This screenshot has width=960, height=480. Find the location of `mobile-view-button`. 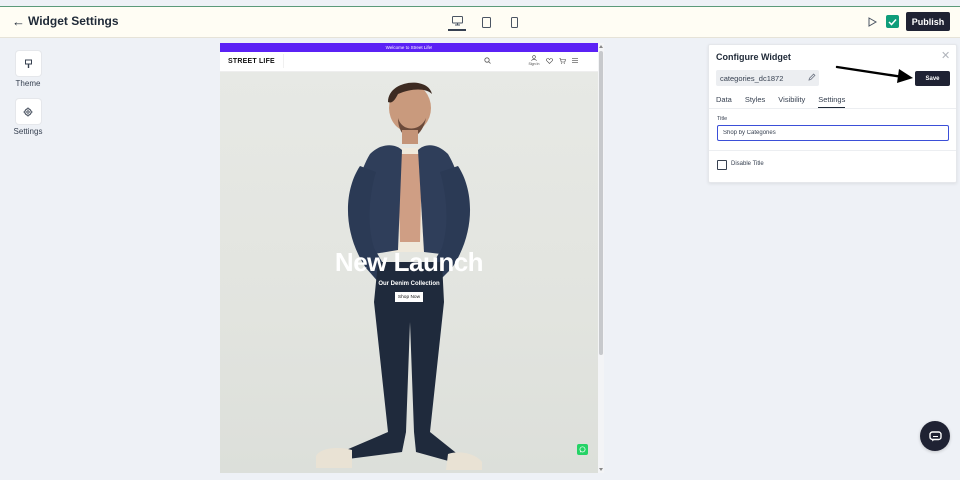

mobile-view-button is located at coordinates (514, 22).